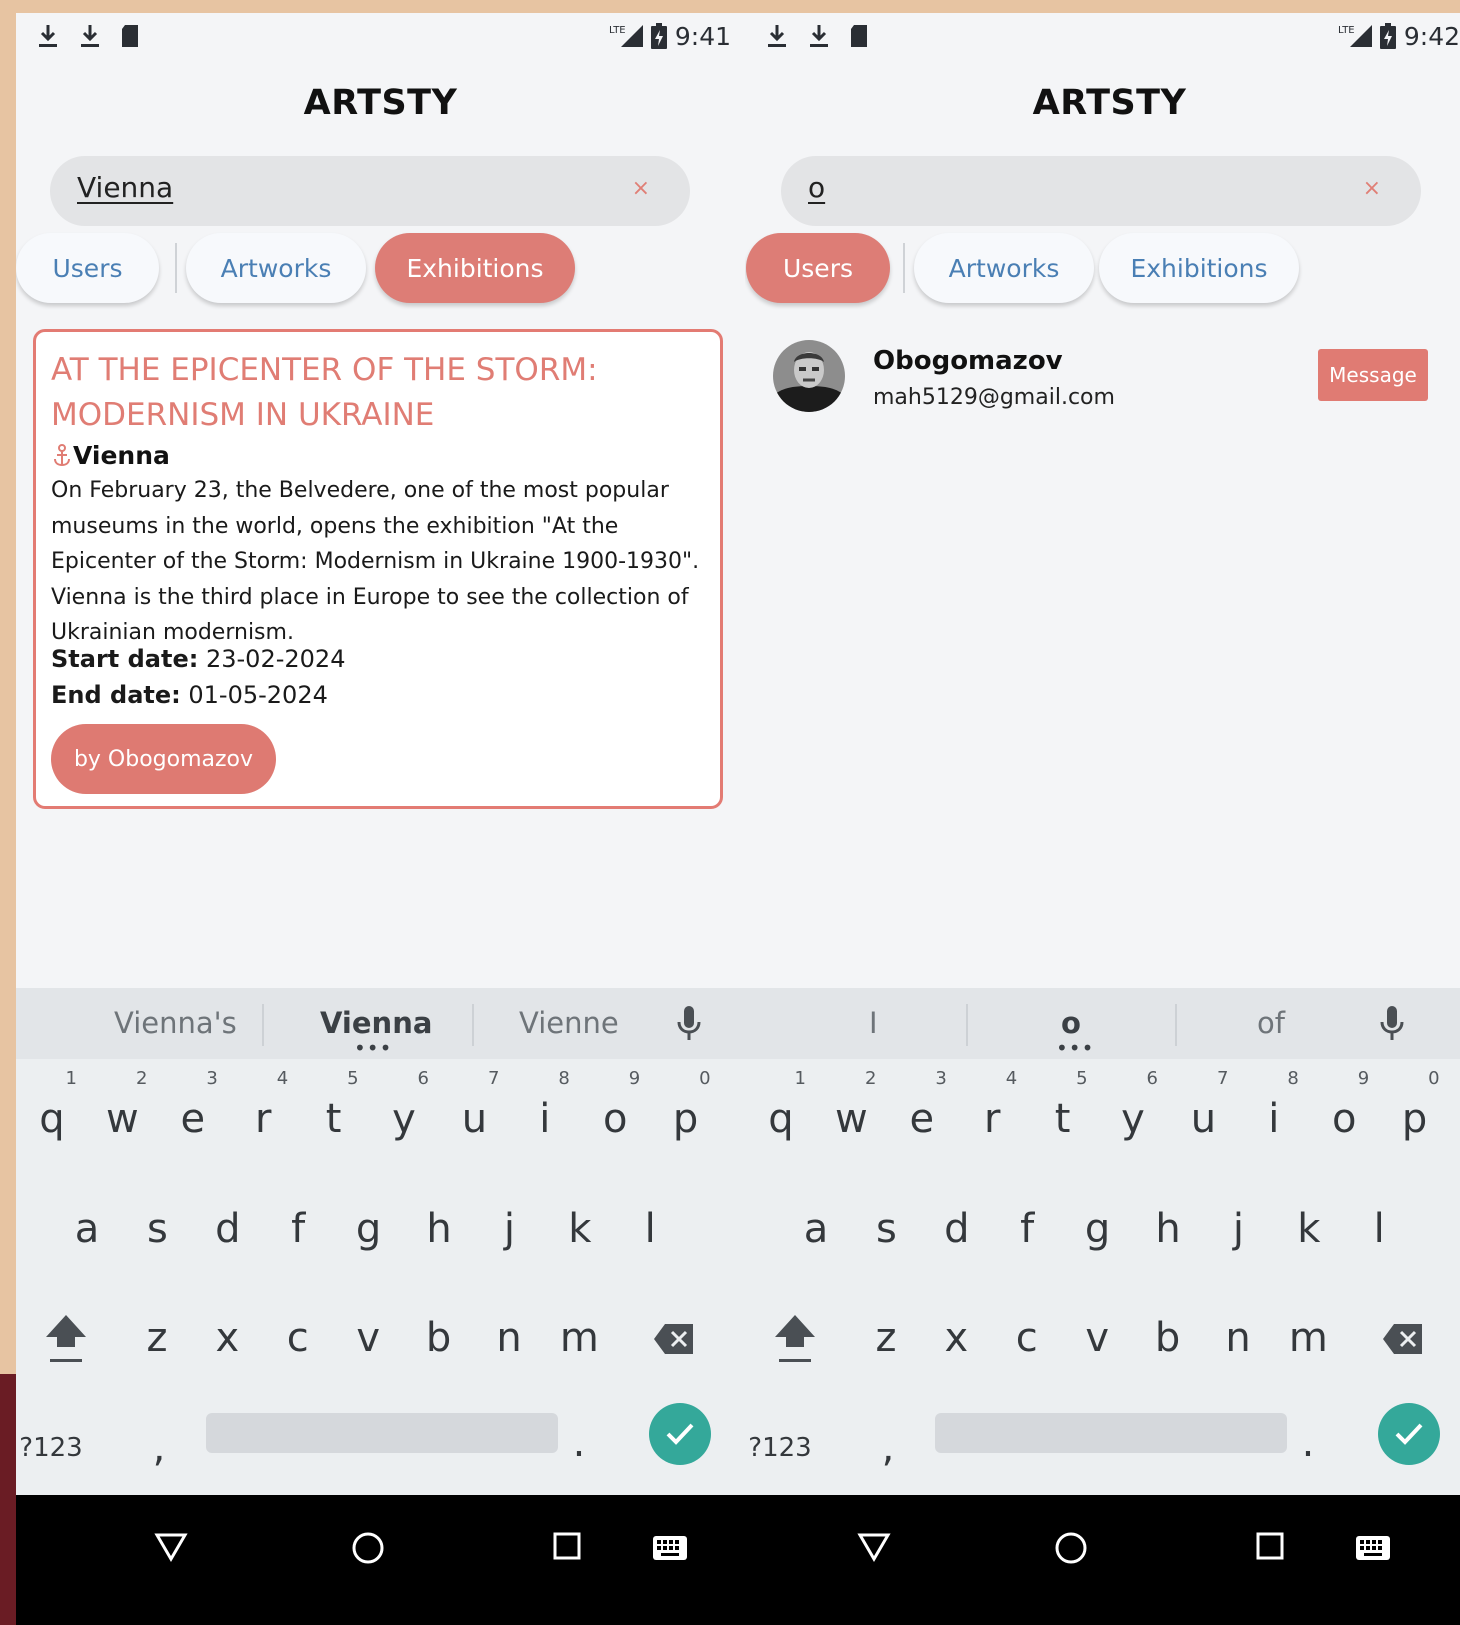 The width and height of the screenshot is (1460, 1625). Describe the element at coordinates (175, 1023) in the screenshot. I see `suggestion-1: Vienna's` at that location.